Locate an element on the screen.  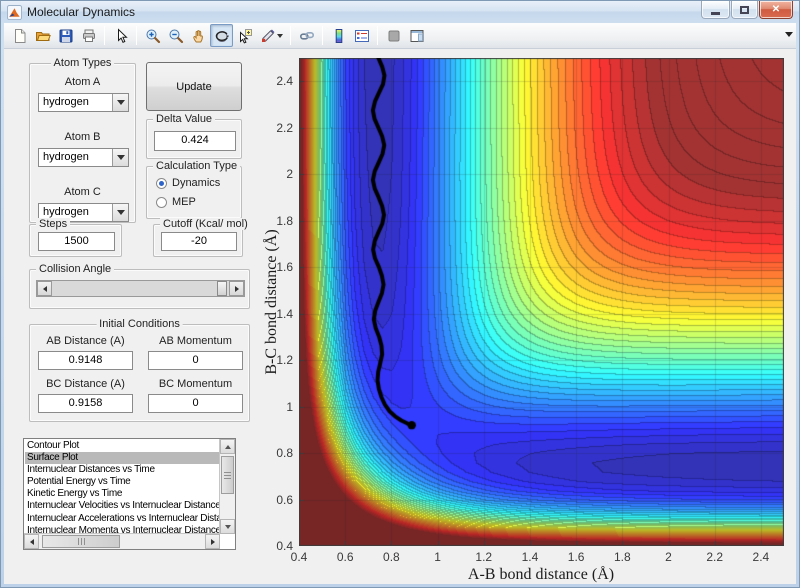
list-item: Contour Plot is located at coordinates (122, 446).